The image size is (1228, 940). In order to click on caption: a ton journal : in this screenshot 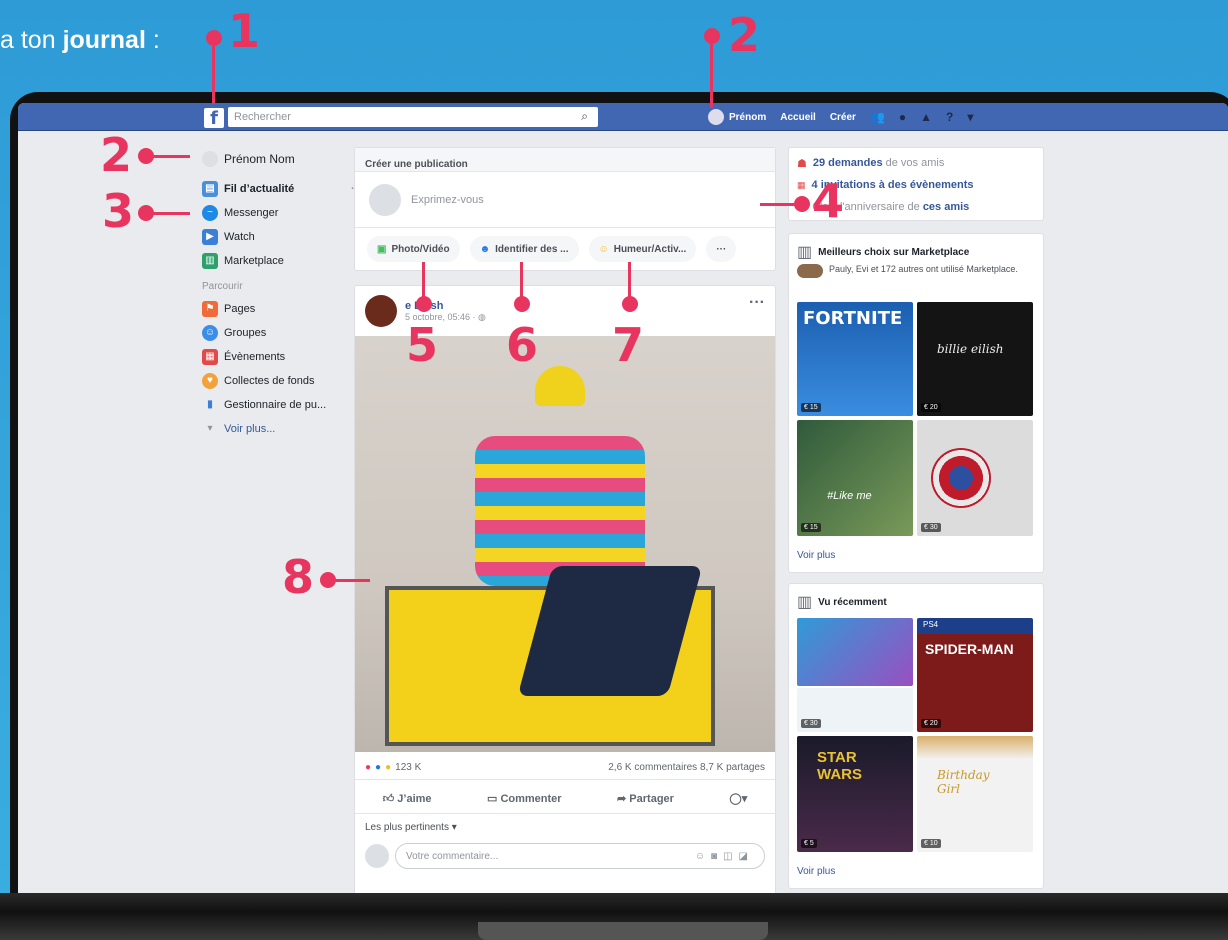, I will do `click(80, 40)`.